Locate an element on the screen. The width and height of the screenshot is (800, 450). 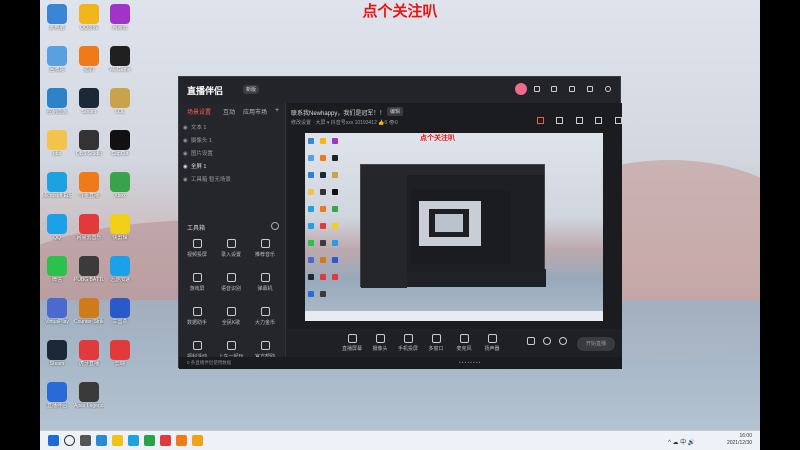
close-icon is located at coordinates (608, 89).